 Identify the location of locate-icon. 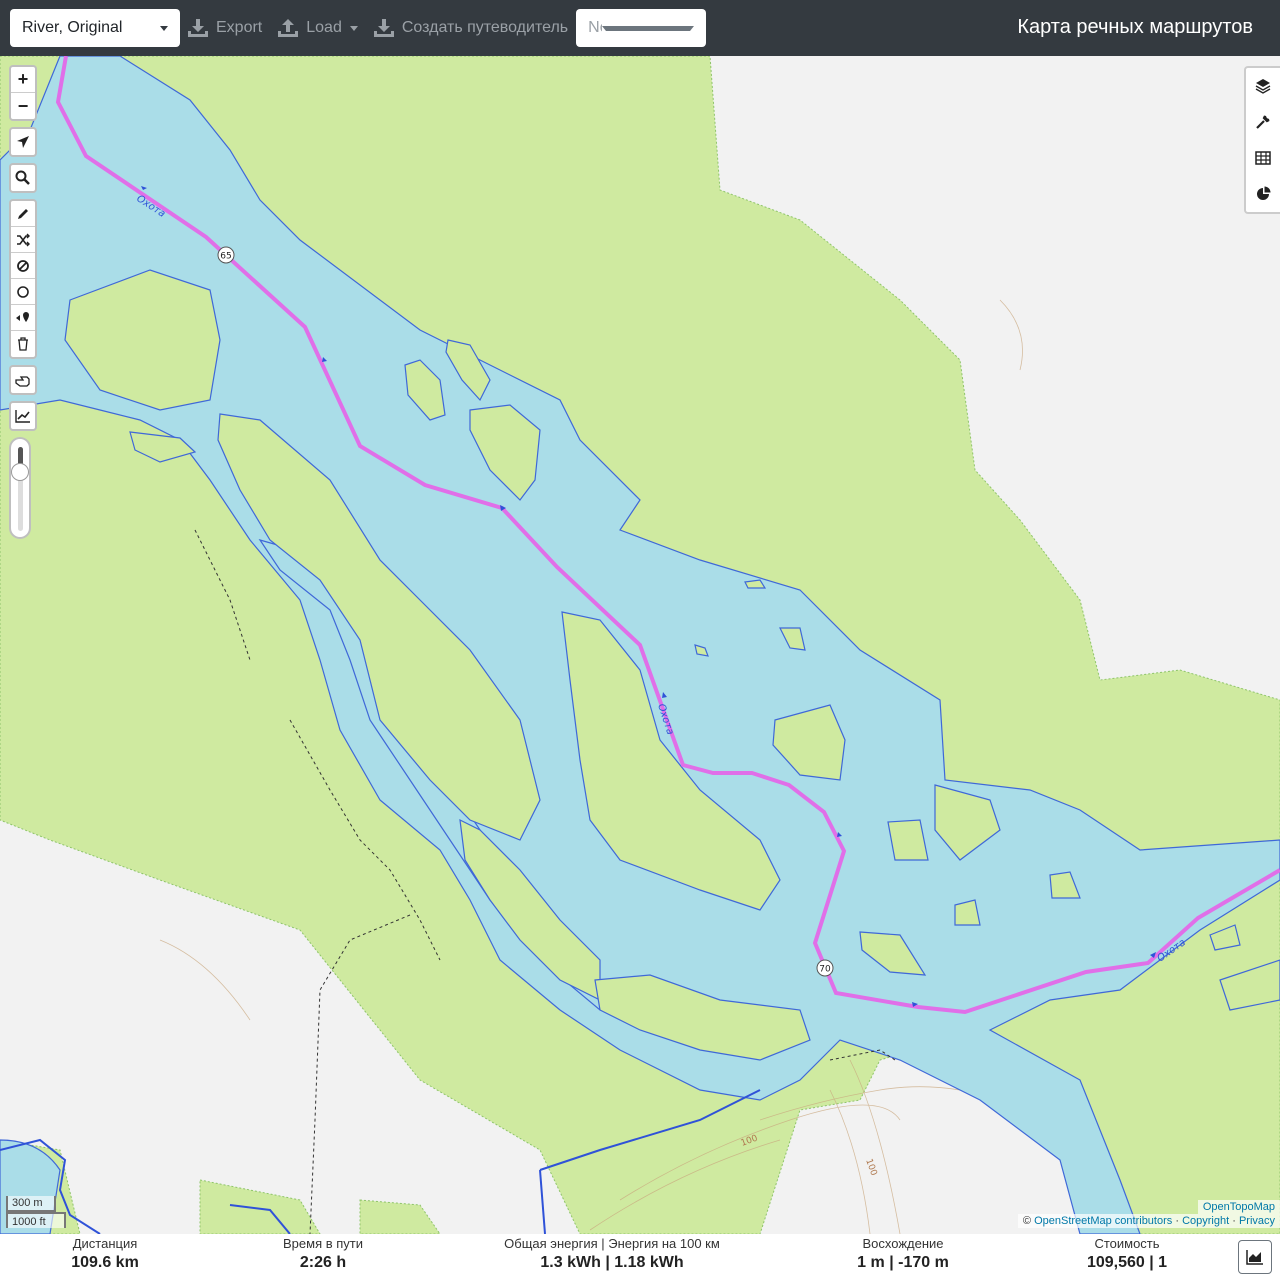
(23, 142).